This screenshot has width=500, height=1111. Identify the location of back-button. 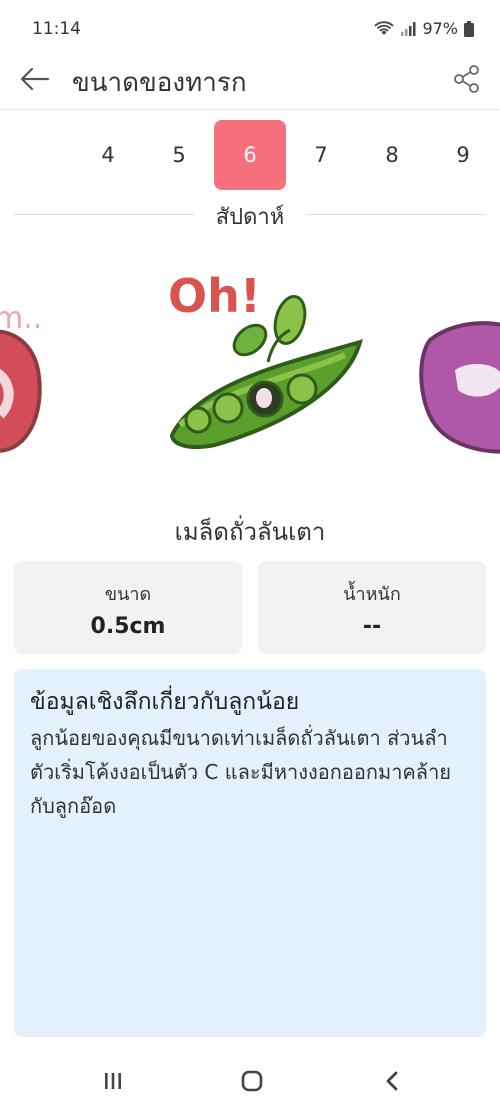
(35, 79).